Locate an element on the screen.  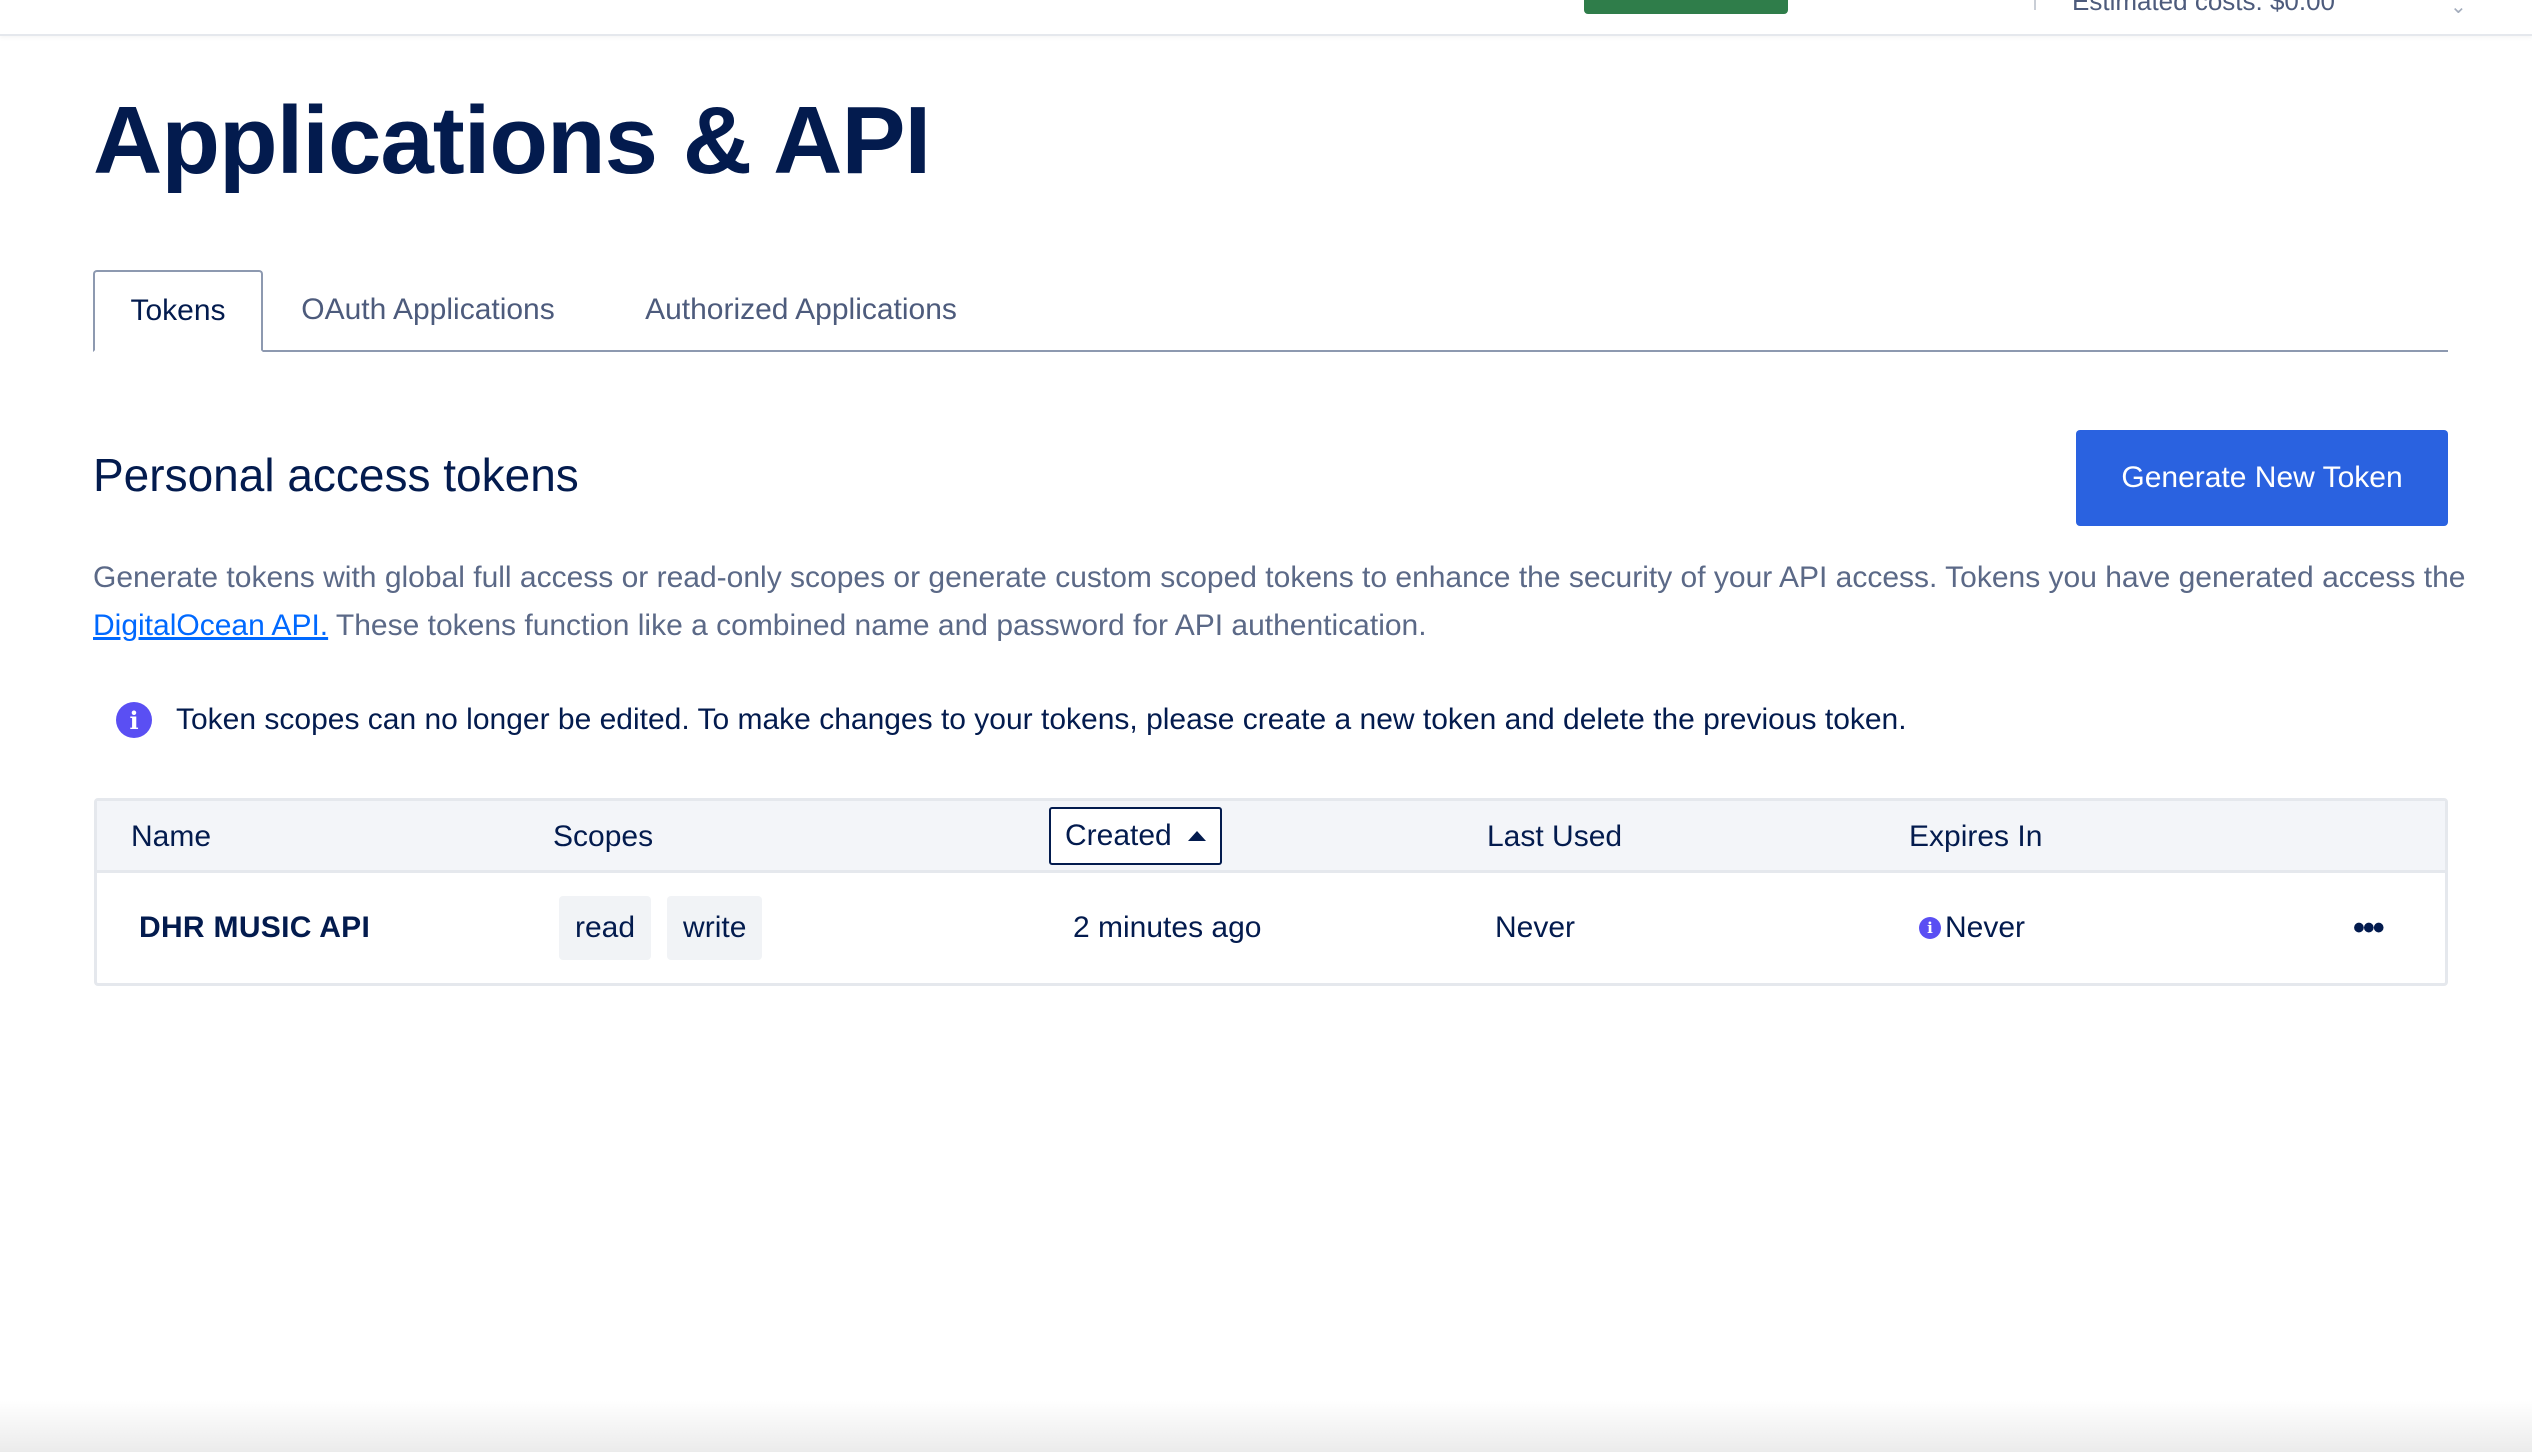
chevron-down-icon: ⌄ is located at coordinates (2458, 9).